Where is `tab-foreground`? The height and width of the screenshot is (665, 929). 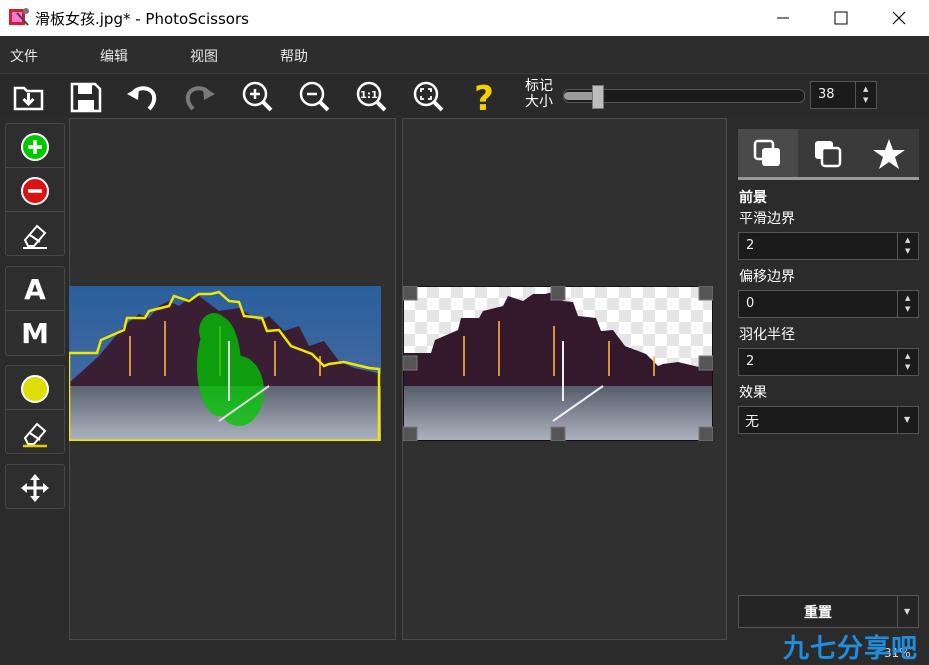
tab-foreground is located at coordinates (768, 153).